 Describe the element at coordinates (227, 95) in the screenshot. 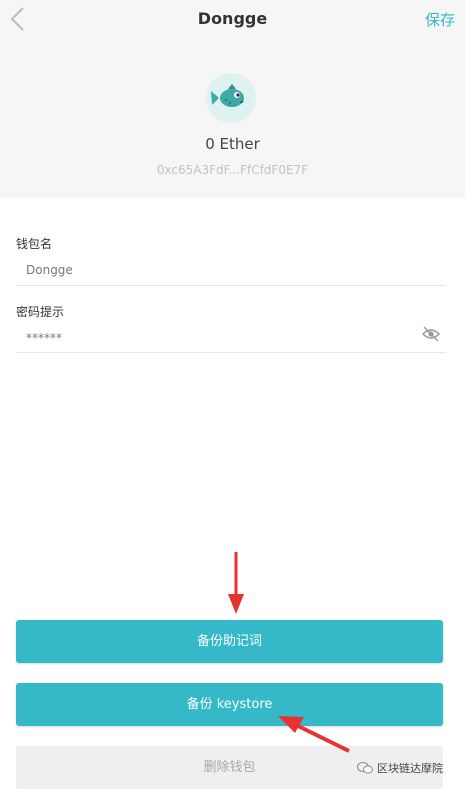

I see `fish-avatar-icon` at that location.